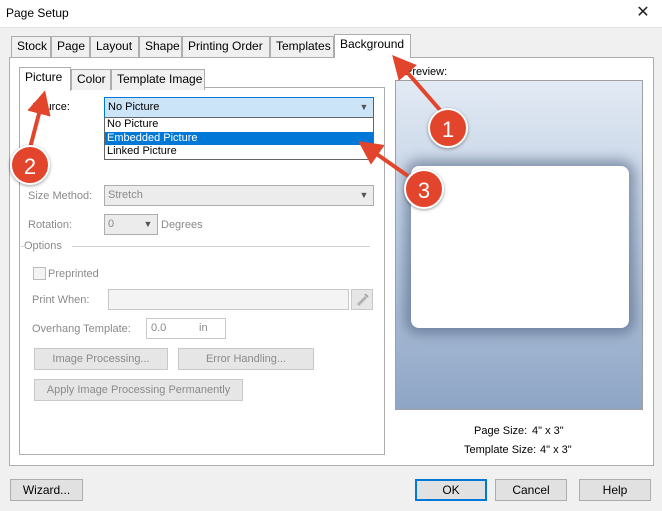 This screenshot has height=511, width=662. What do you see at coordinates (51, 107) in the screenshot?
I see `source-label: Source:` at bounding box center [51, 107].